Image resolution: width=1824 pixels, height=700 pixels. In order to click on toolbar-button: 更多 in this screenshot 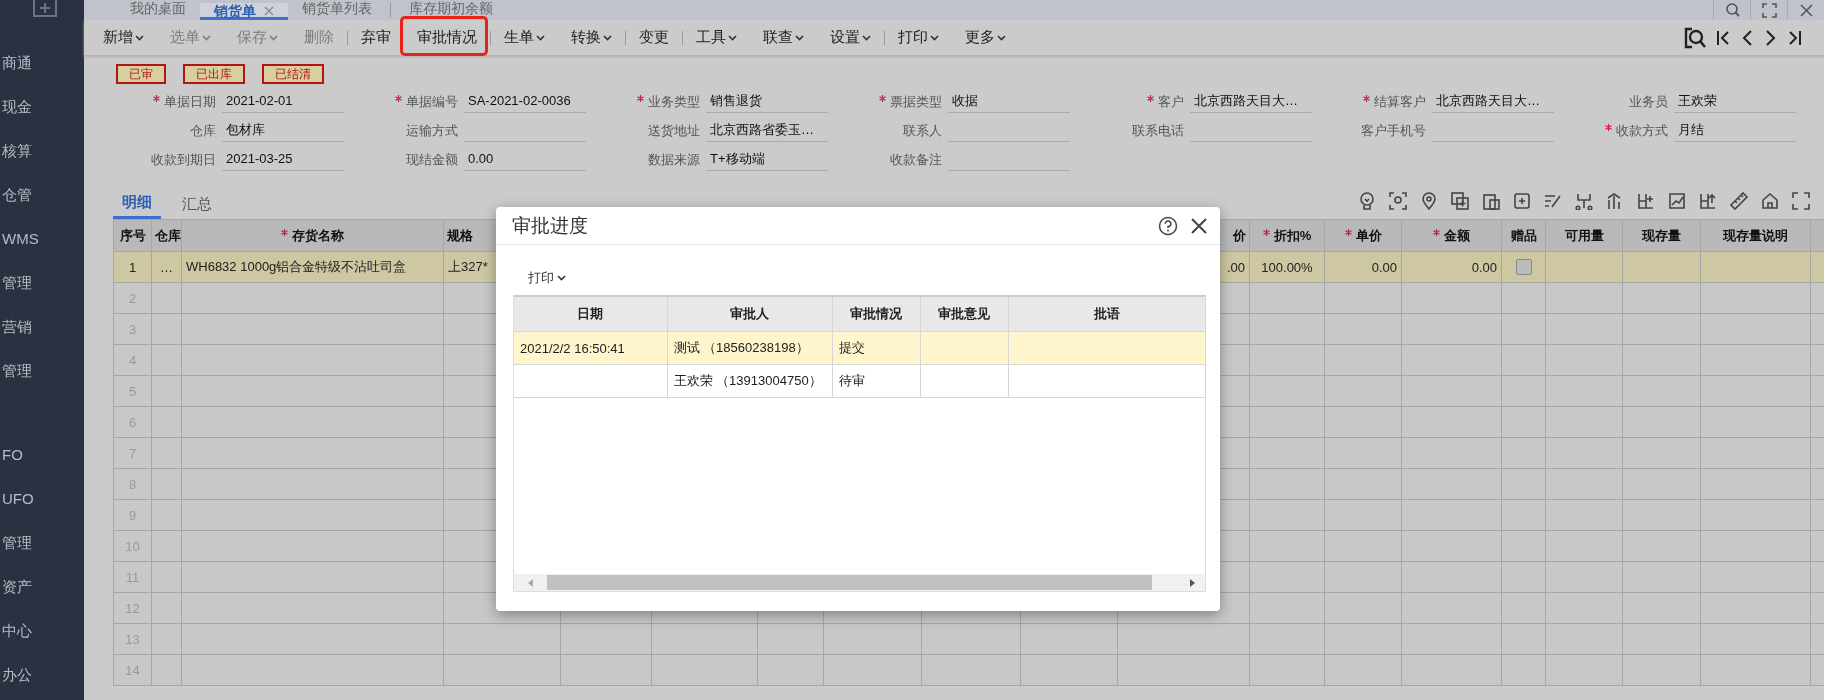, I will do `click(985, 37)`.